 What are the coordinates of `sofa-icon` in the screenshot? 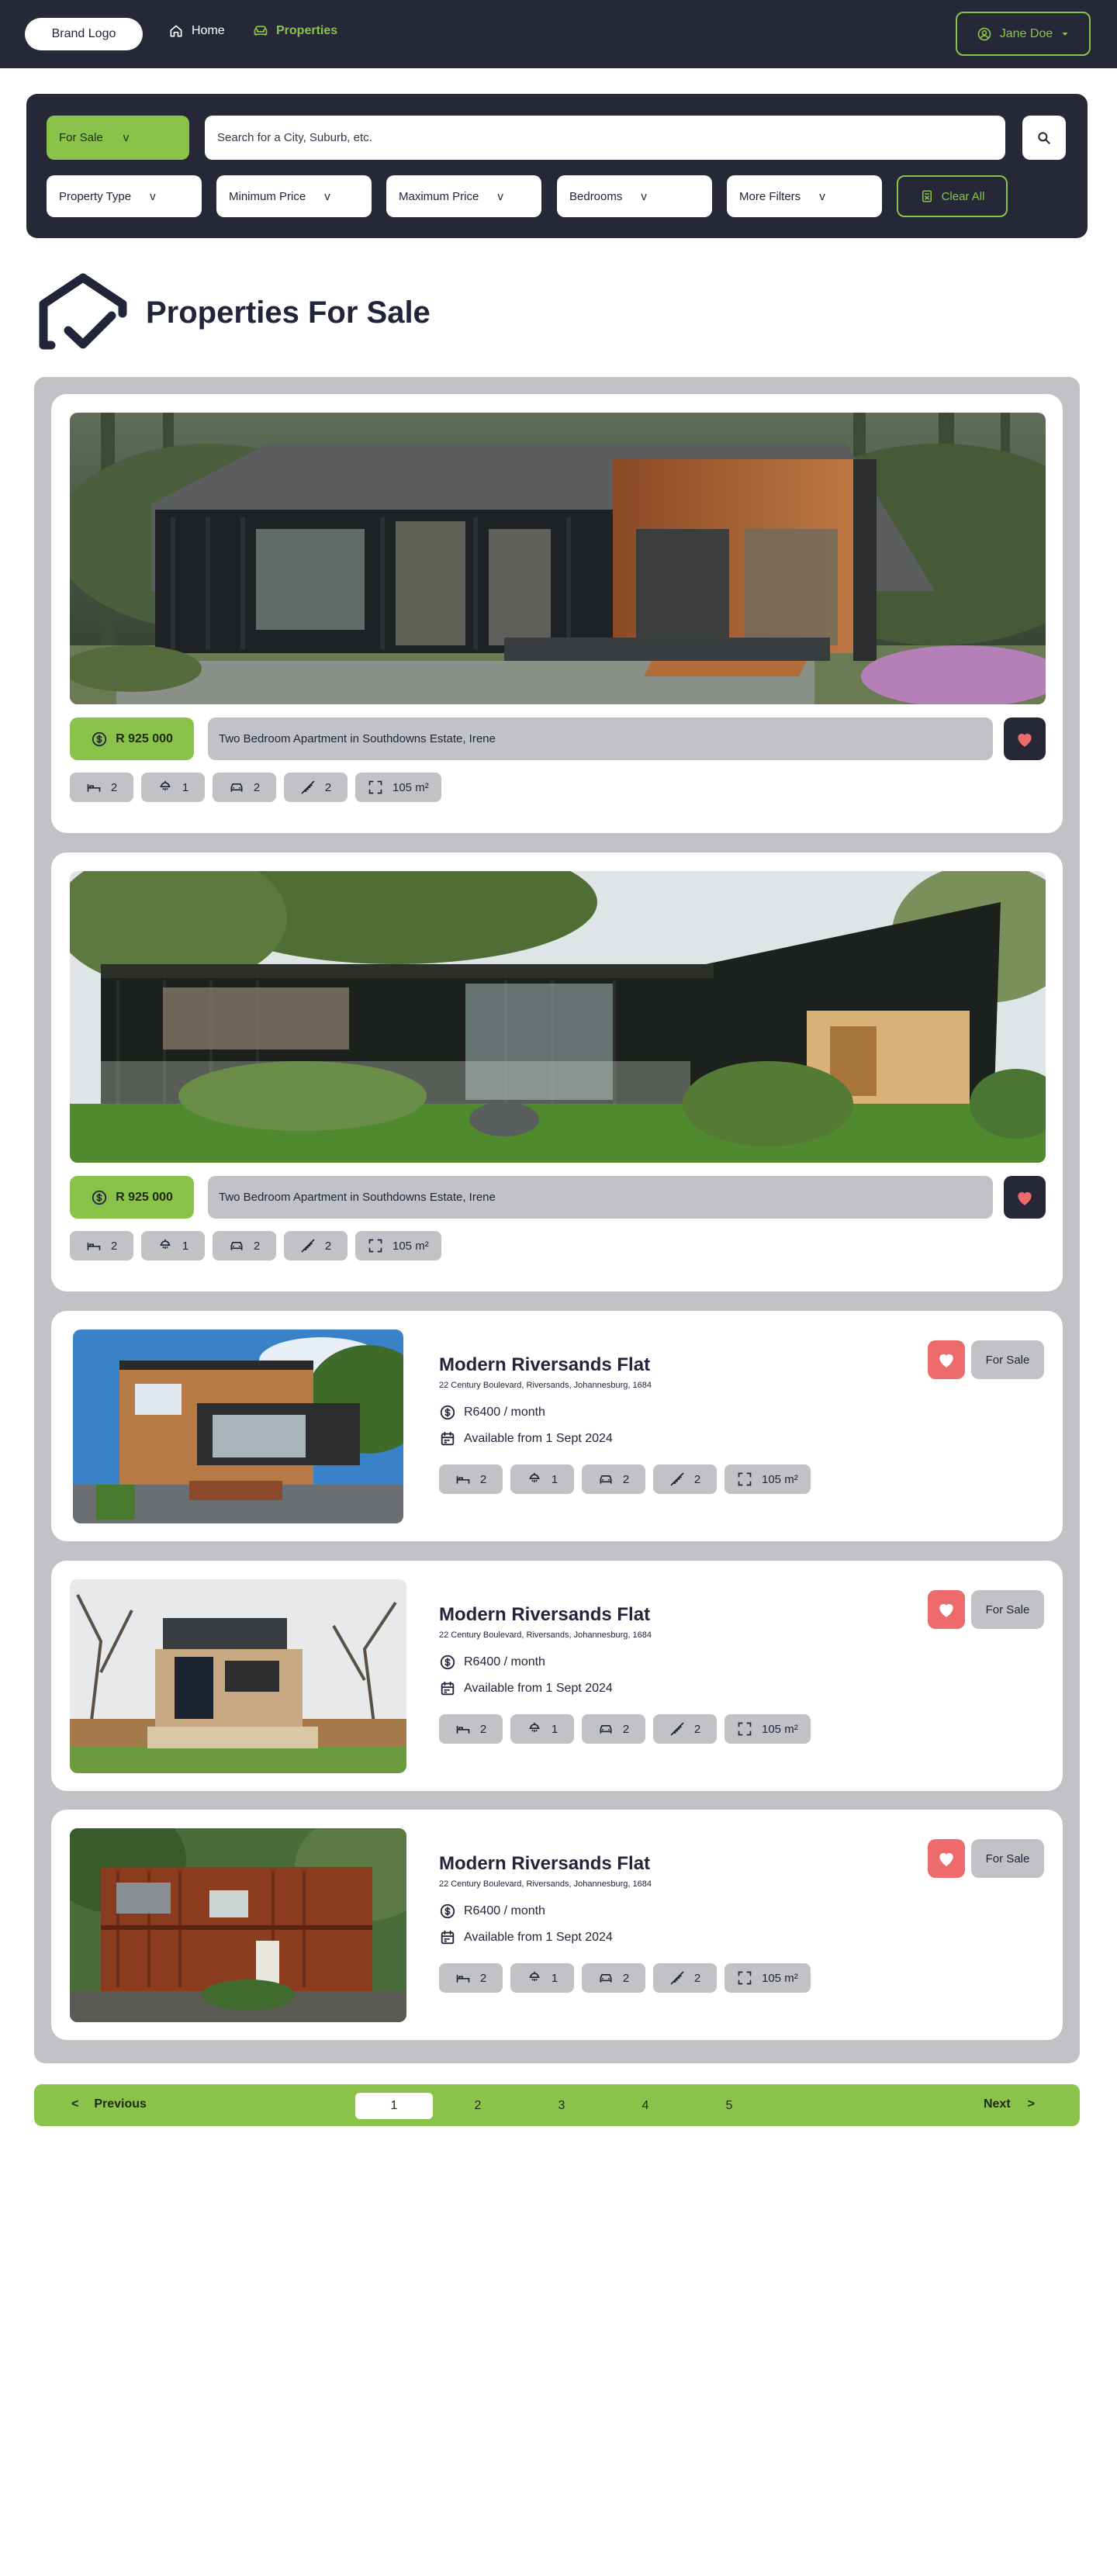 It's located at (261, 31).